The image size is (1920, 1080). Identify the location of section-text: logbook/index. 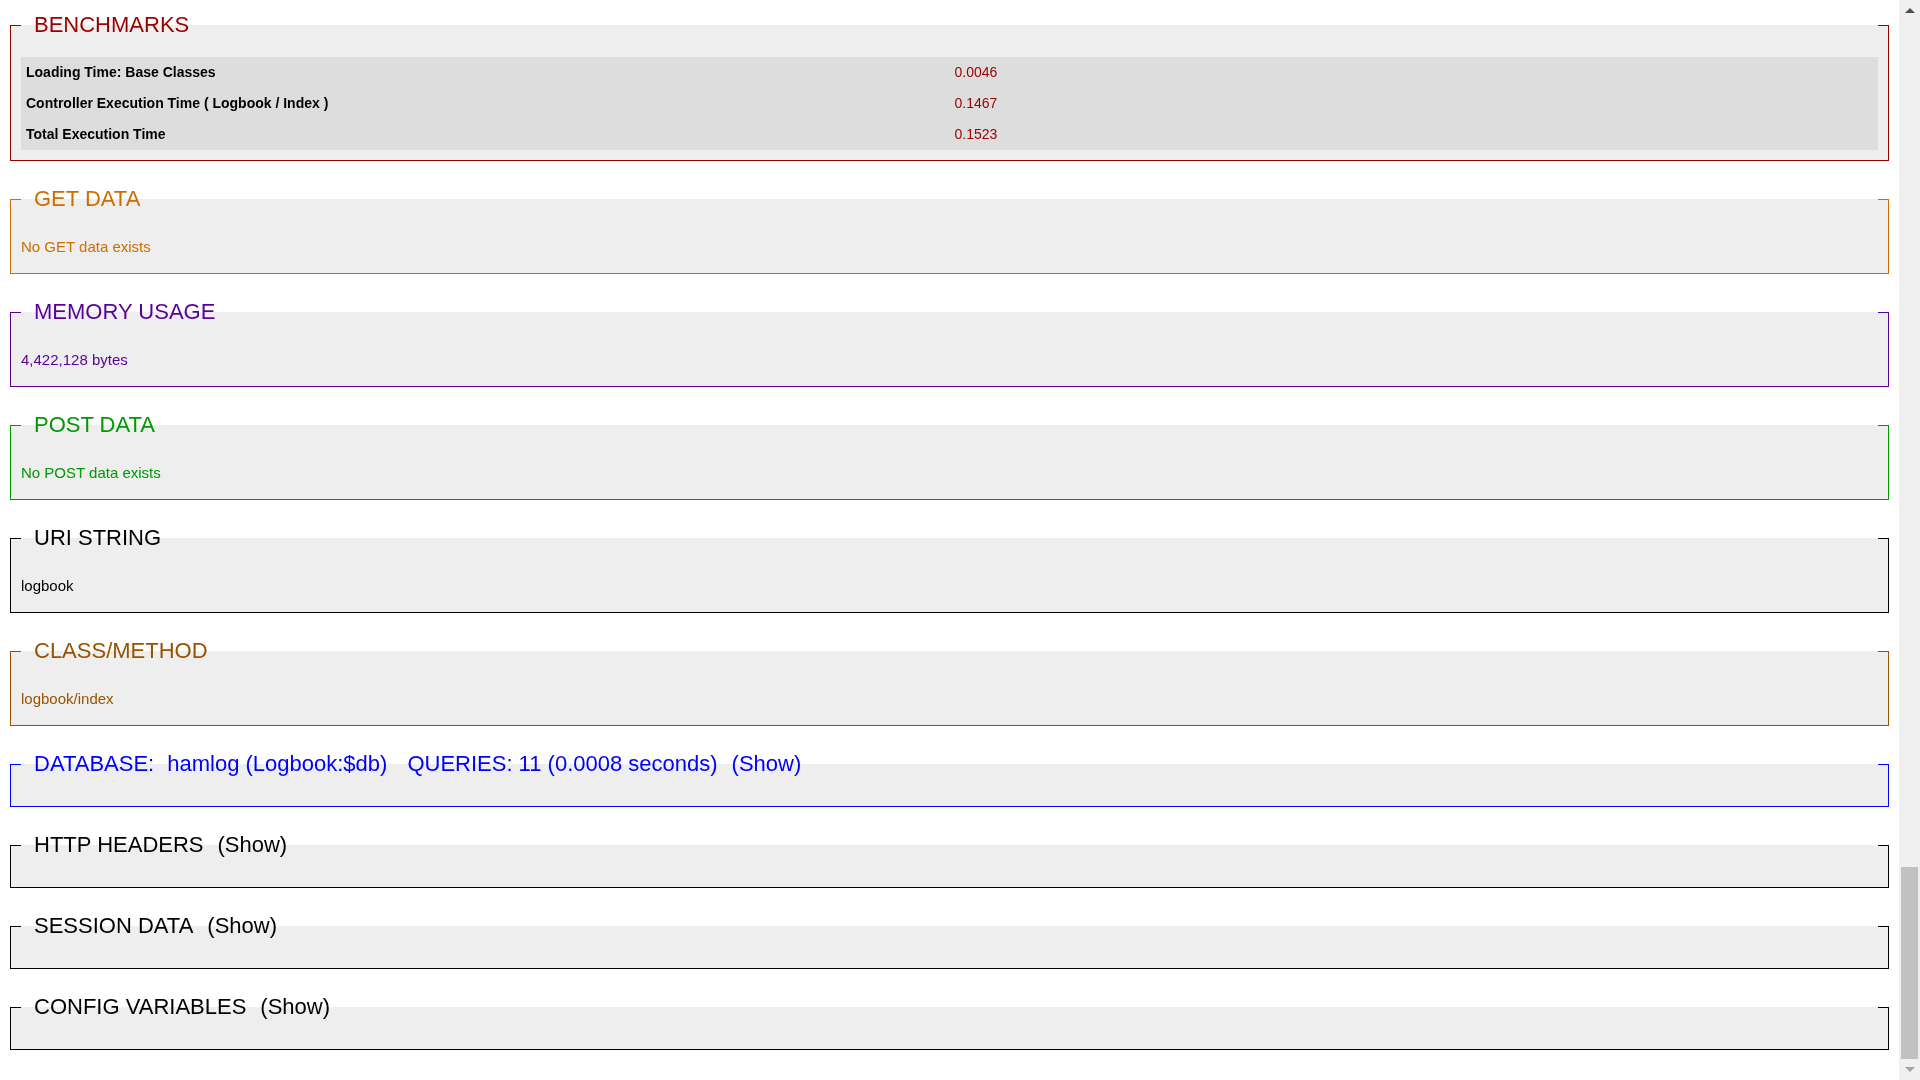
(67, 698).